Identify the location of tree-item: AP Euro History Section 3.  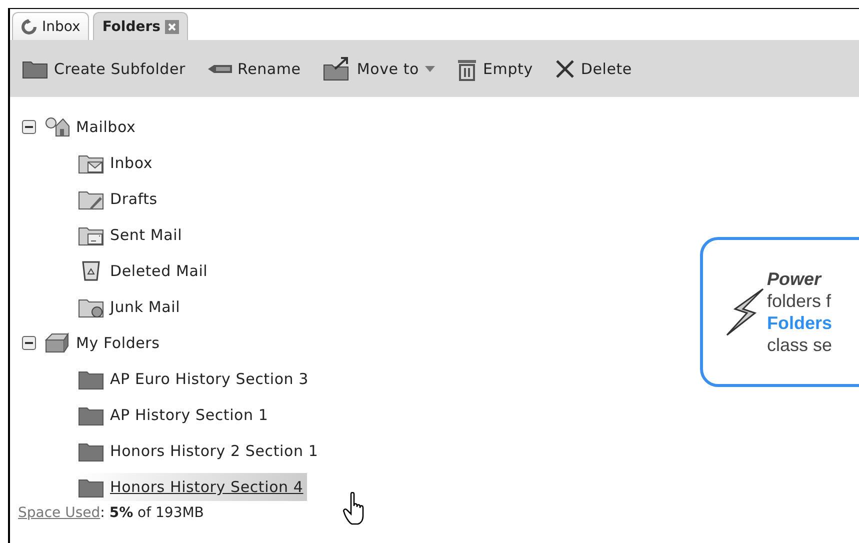
(209, 379).